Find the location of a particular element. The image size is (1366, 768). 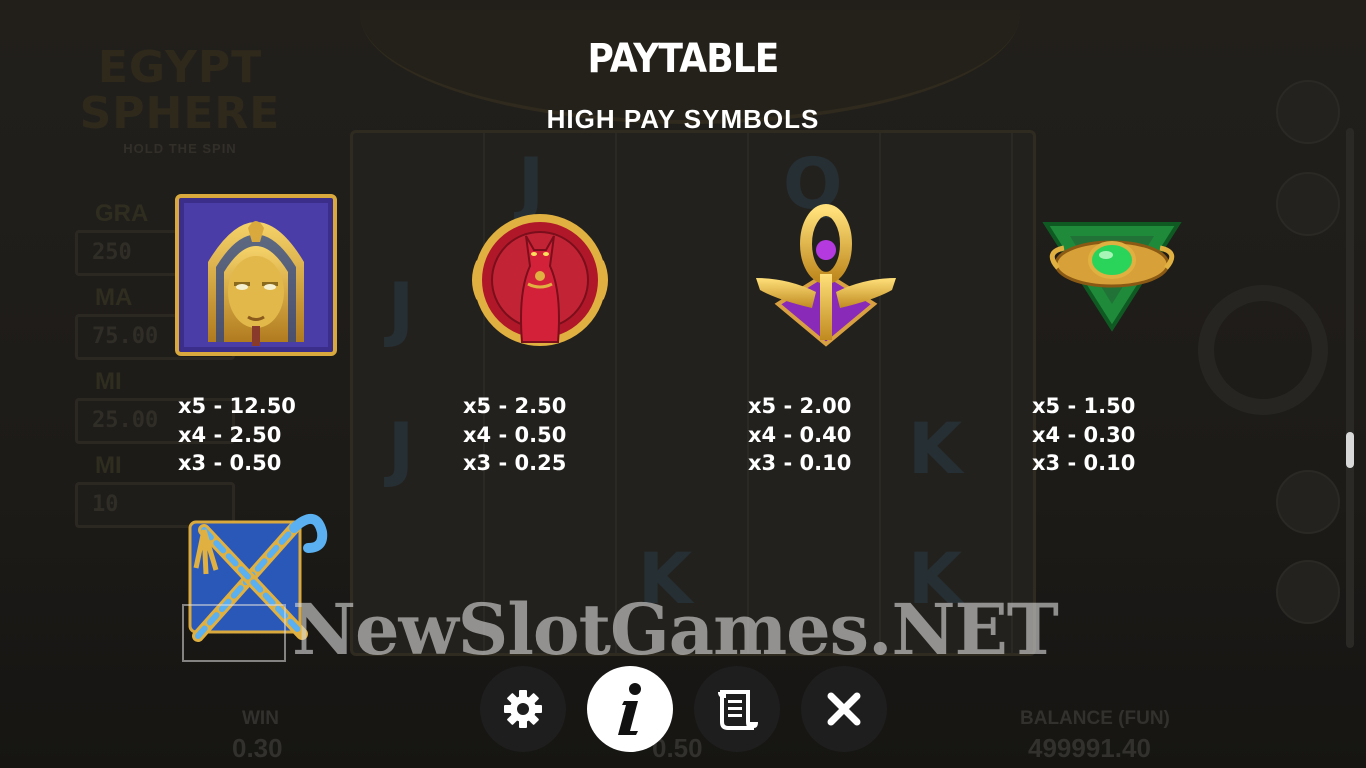

gear-icon is located at coordinates (523, 709).